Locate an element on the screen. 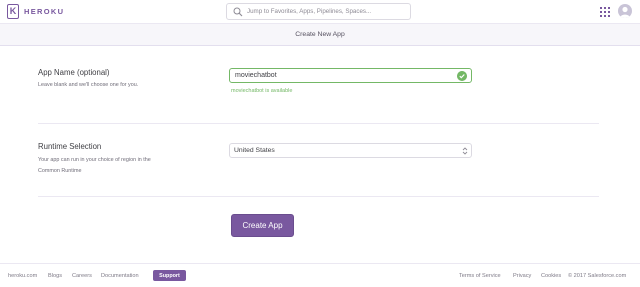 This screenshot has height=287, width=640. page-title: Create New App is located at coordinates (320, 34).